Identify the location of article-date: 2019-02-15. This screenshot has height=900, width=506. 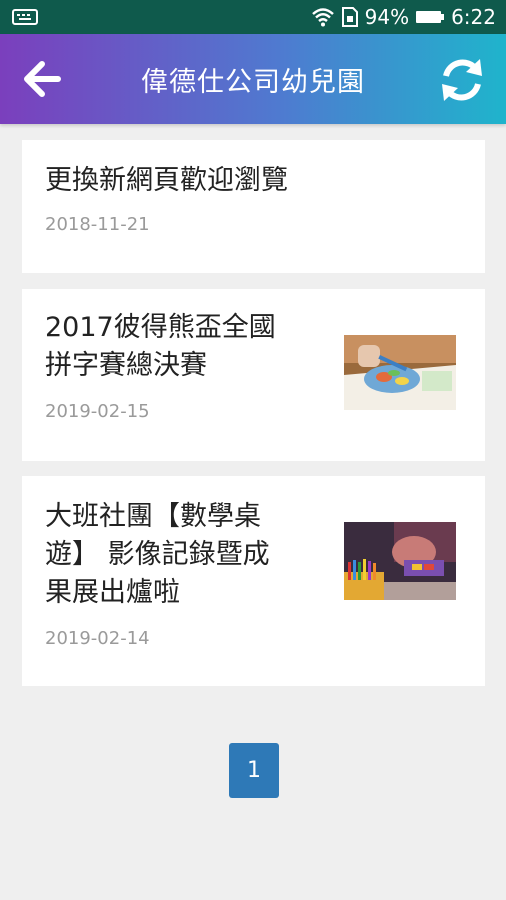
(97, 411).